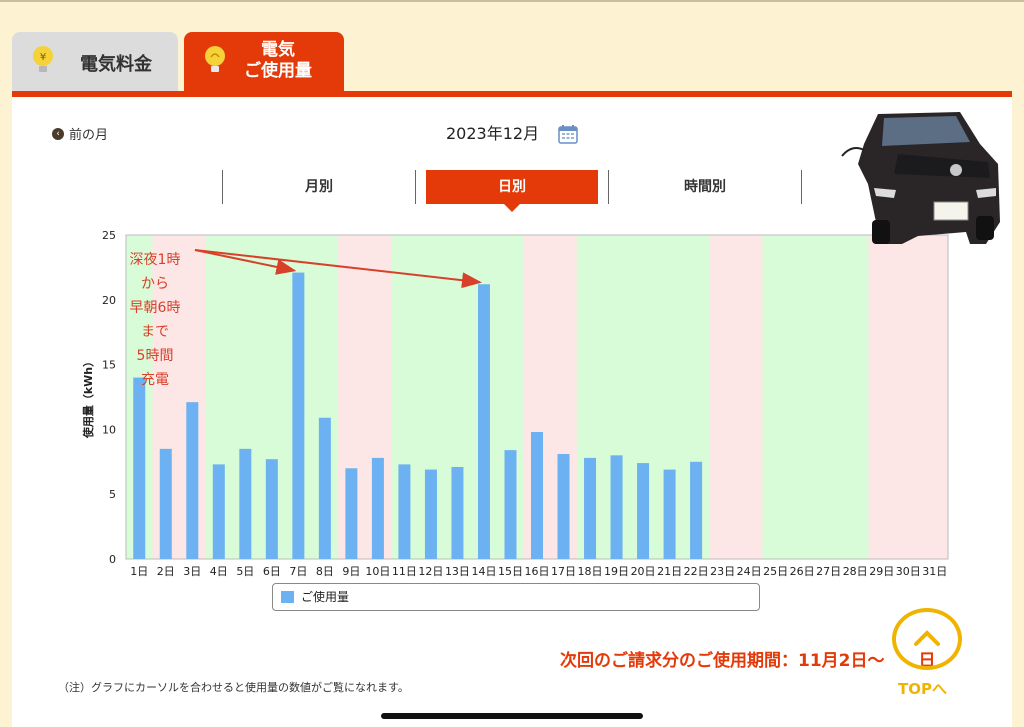  I want to click on current-month: 2023年12月, so click(493, 133).